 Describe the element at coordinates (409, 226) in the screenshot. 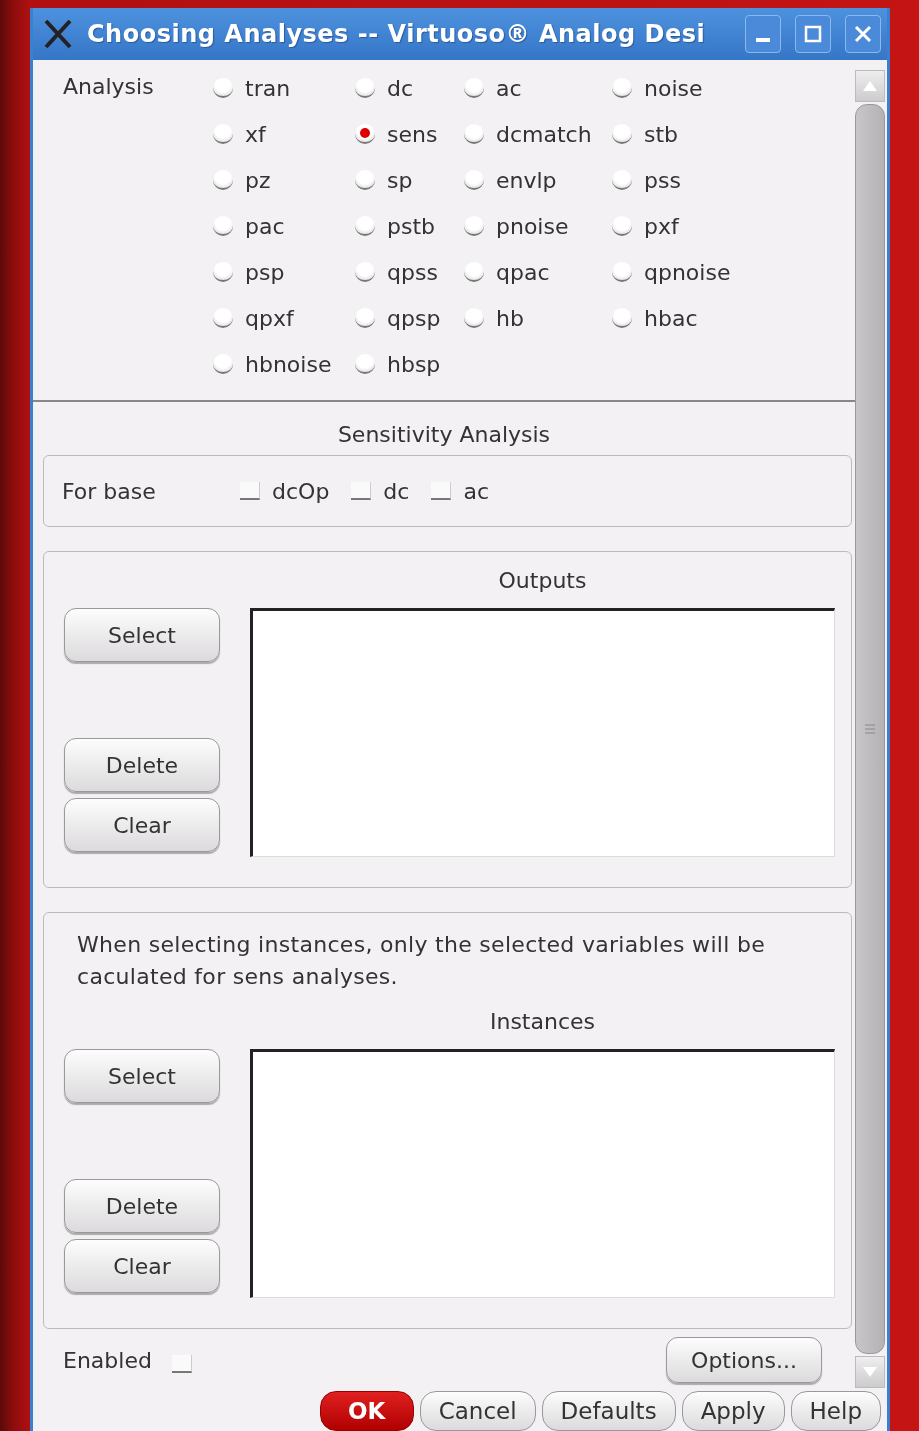

I see `analysis-radio: pstb` at that location.